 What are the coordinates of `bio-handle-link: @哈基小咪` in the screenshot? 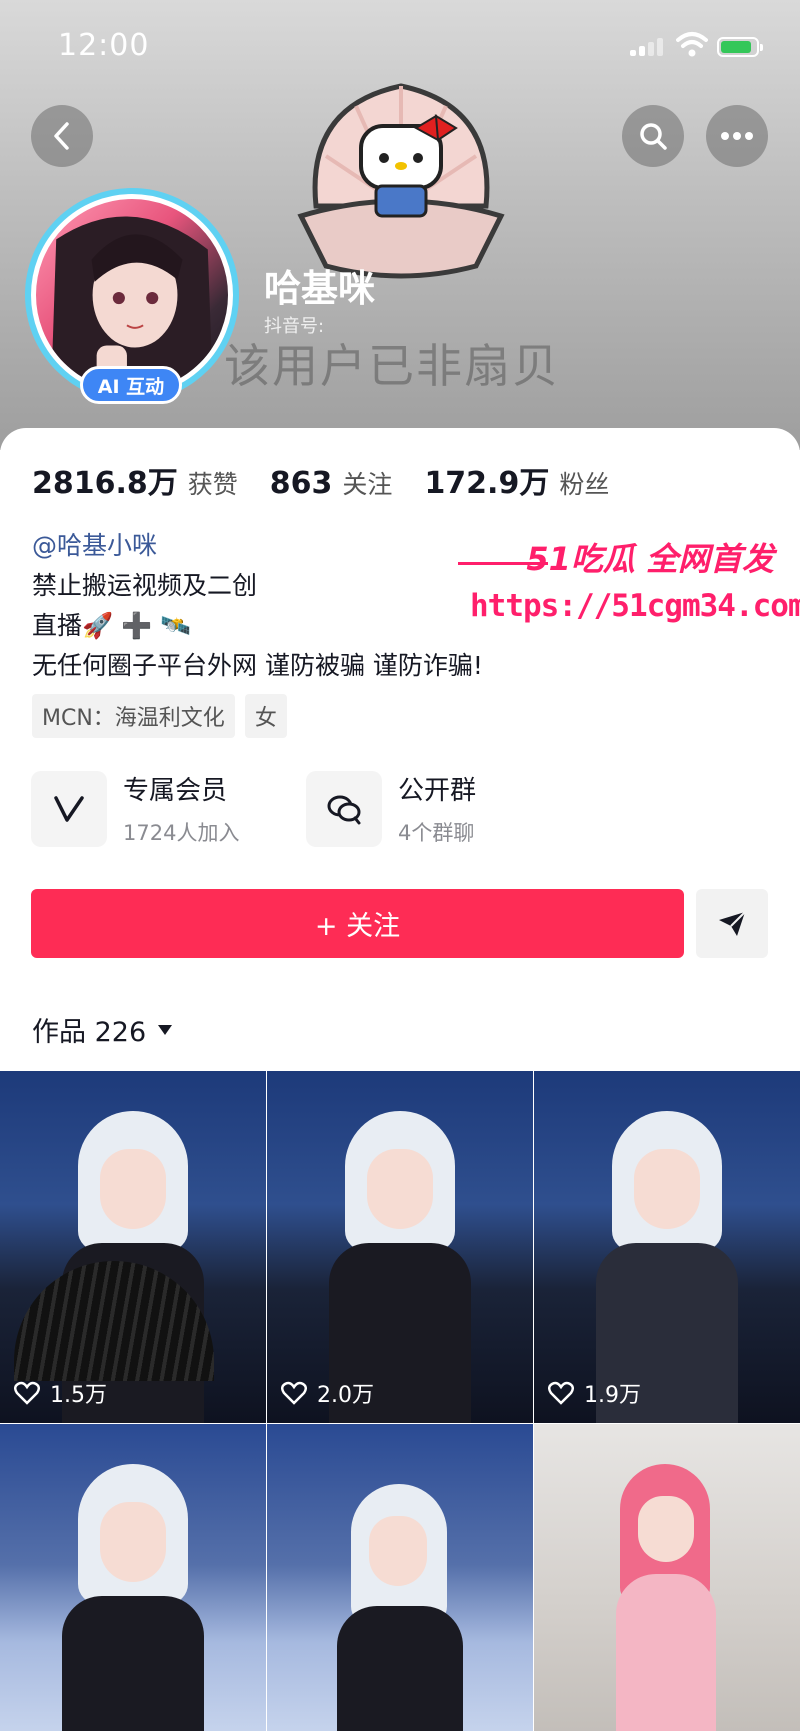 It's located at (94, 544).